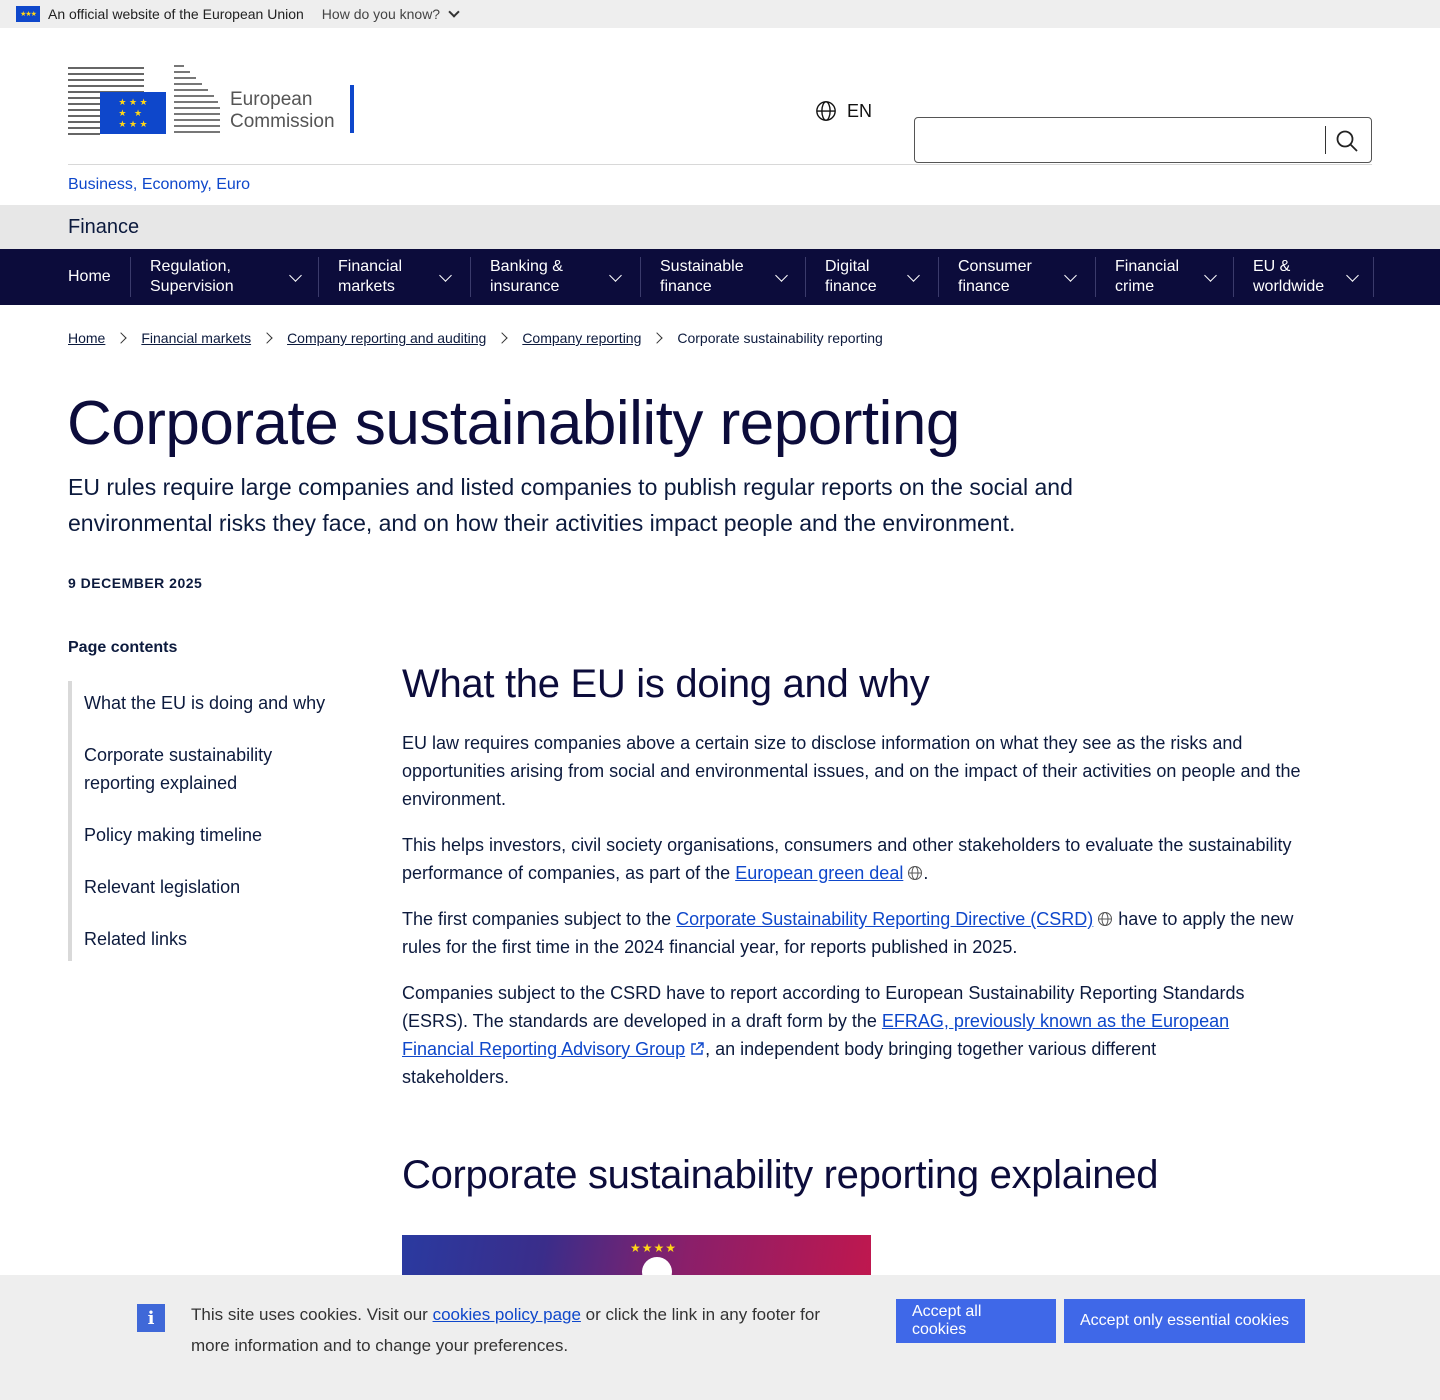 Image resolution: width=1440 pixels, height=1400 pixels. What do you see at coordinates (103, 227) in the screenshot?
I see `site-subtitle-label: Finance` at bounding box center [103, 227].